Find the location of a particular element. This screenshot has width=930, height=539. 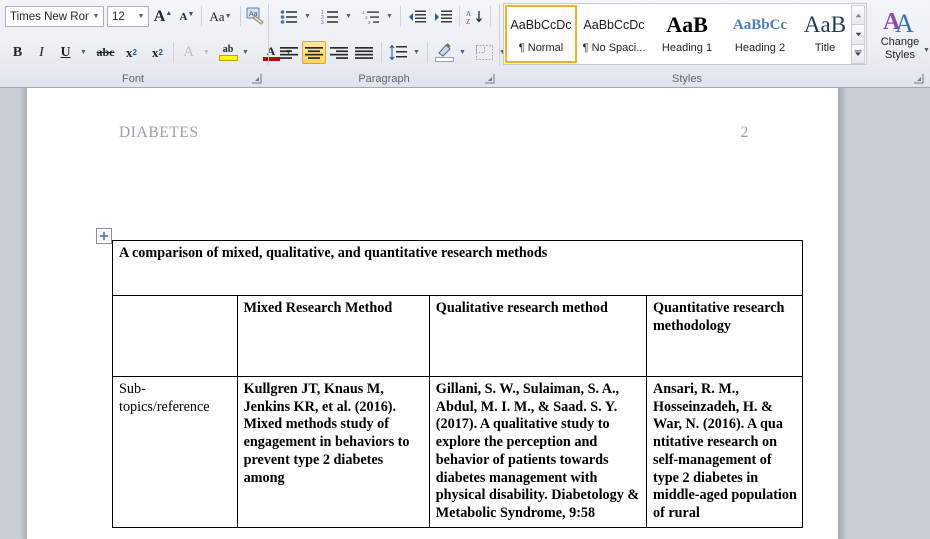

decrease-indent-button is located at coordinates (416, 16).